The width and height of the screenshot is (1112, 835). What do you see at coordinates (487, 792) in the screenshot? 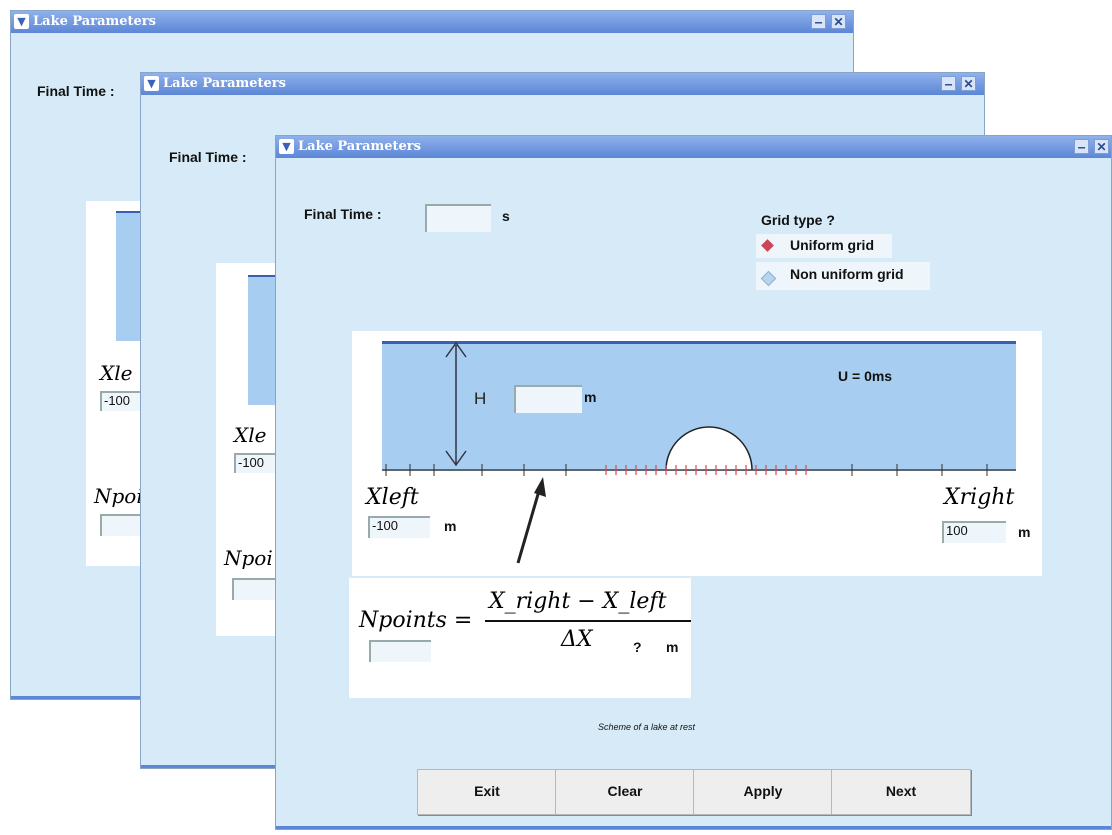
I see `exit-button: Exit` at bounding box center [487, 792].